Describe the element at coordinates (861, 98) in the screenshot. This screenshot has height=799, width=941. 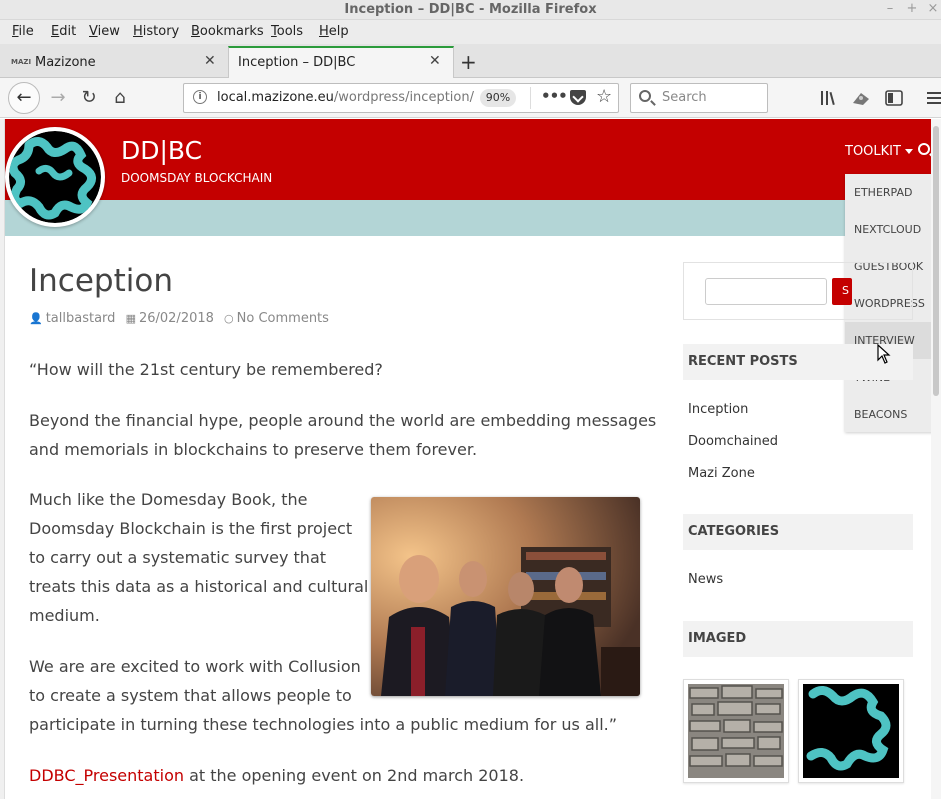
I see `extension-icon` at that location.